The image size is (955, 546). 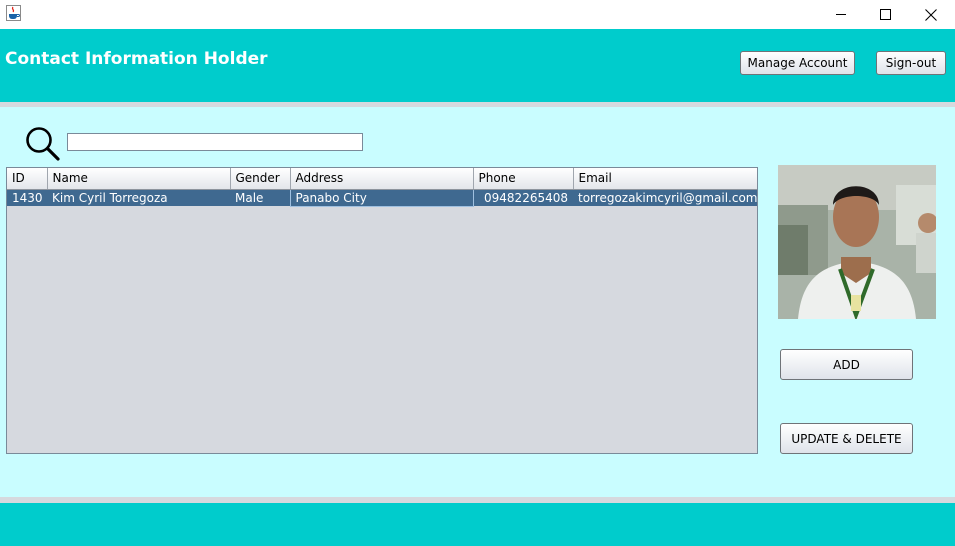 I want to click on cell-address: Panabo City, so click(x=381, y=197).